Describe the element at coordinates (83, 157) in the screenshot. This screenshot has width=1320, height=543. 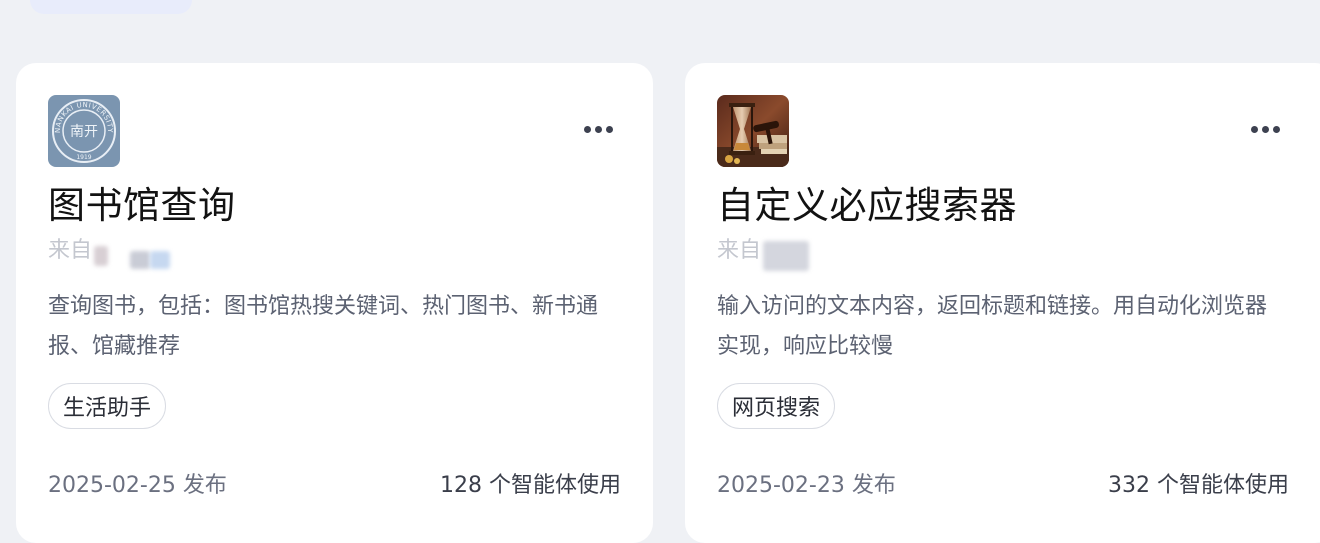
I see `seal-year-text: 1919` at that location.